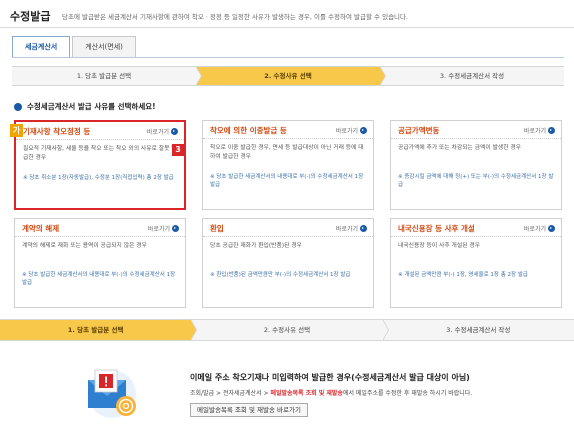 Image resolution: width=574 pixels, height=440 pixels. What do you see at coordinates (419, 130) in the screenshot?
I see `card-title: 공급가액변동` at bounding box center [419, 130].